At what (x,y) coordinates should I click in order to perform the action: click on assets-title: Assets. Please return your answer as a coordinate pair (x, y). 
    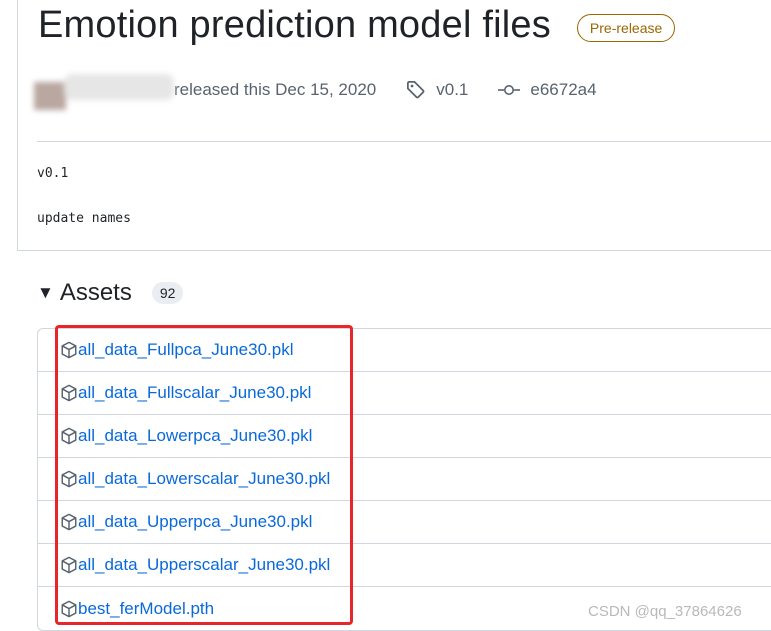
    Looking at the image, I should click on (95, 292).